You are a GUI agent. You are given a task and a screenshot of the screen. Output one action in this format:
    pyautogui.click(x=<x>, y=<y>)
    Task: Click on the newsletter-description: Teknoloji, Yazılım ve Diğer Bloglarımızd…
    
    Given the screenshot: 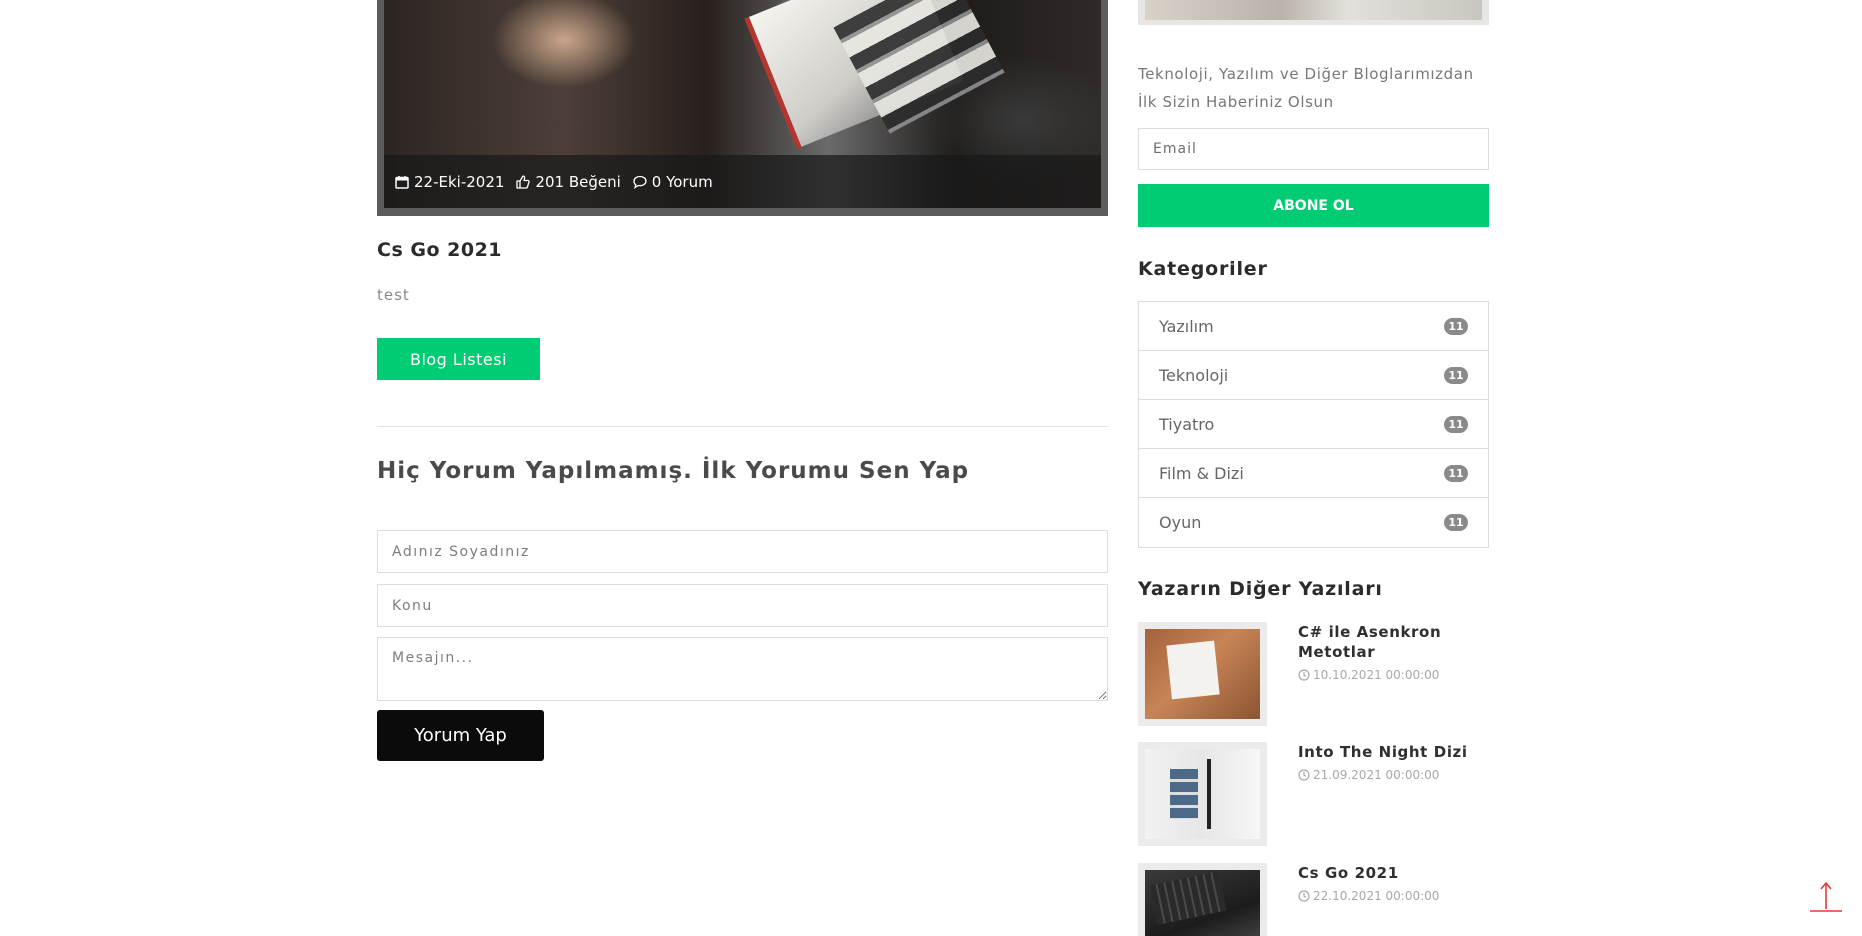 What is the action you would take?
    pyautogui.click(x=1306, y=88)
    